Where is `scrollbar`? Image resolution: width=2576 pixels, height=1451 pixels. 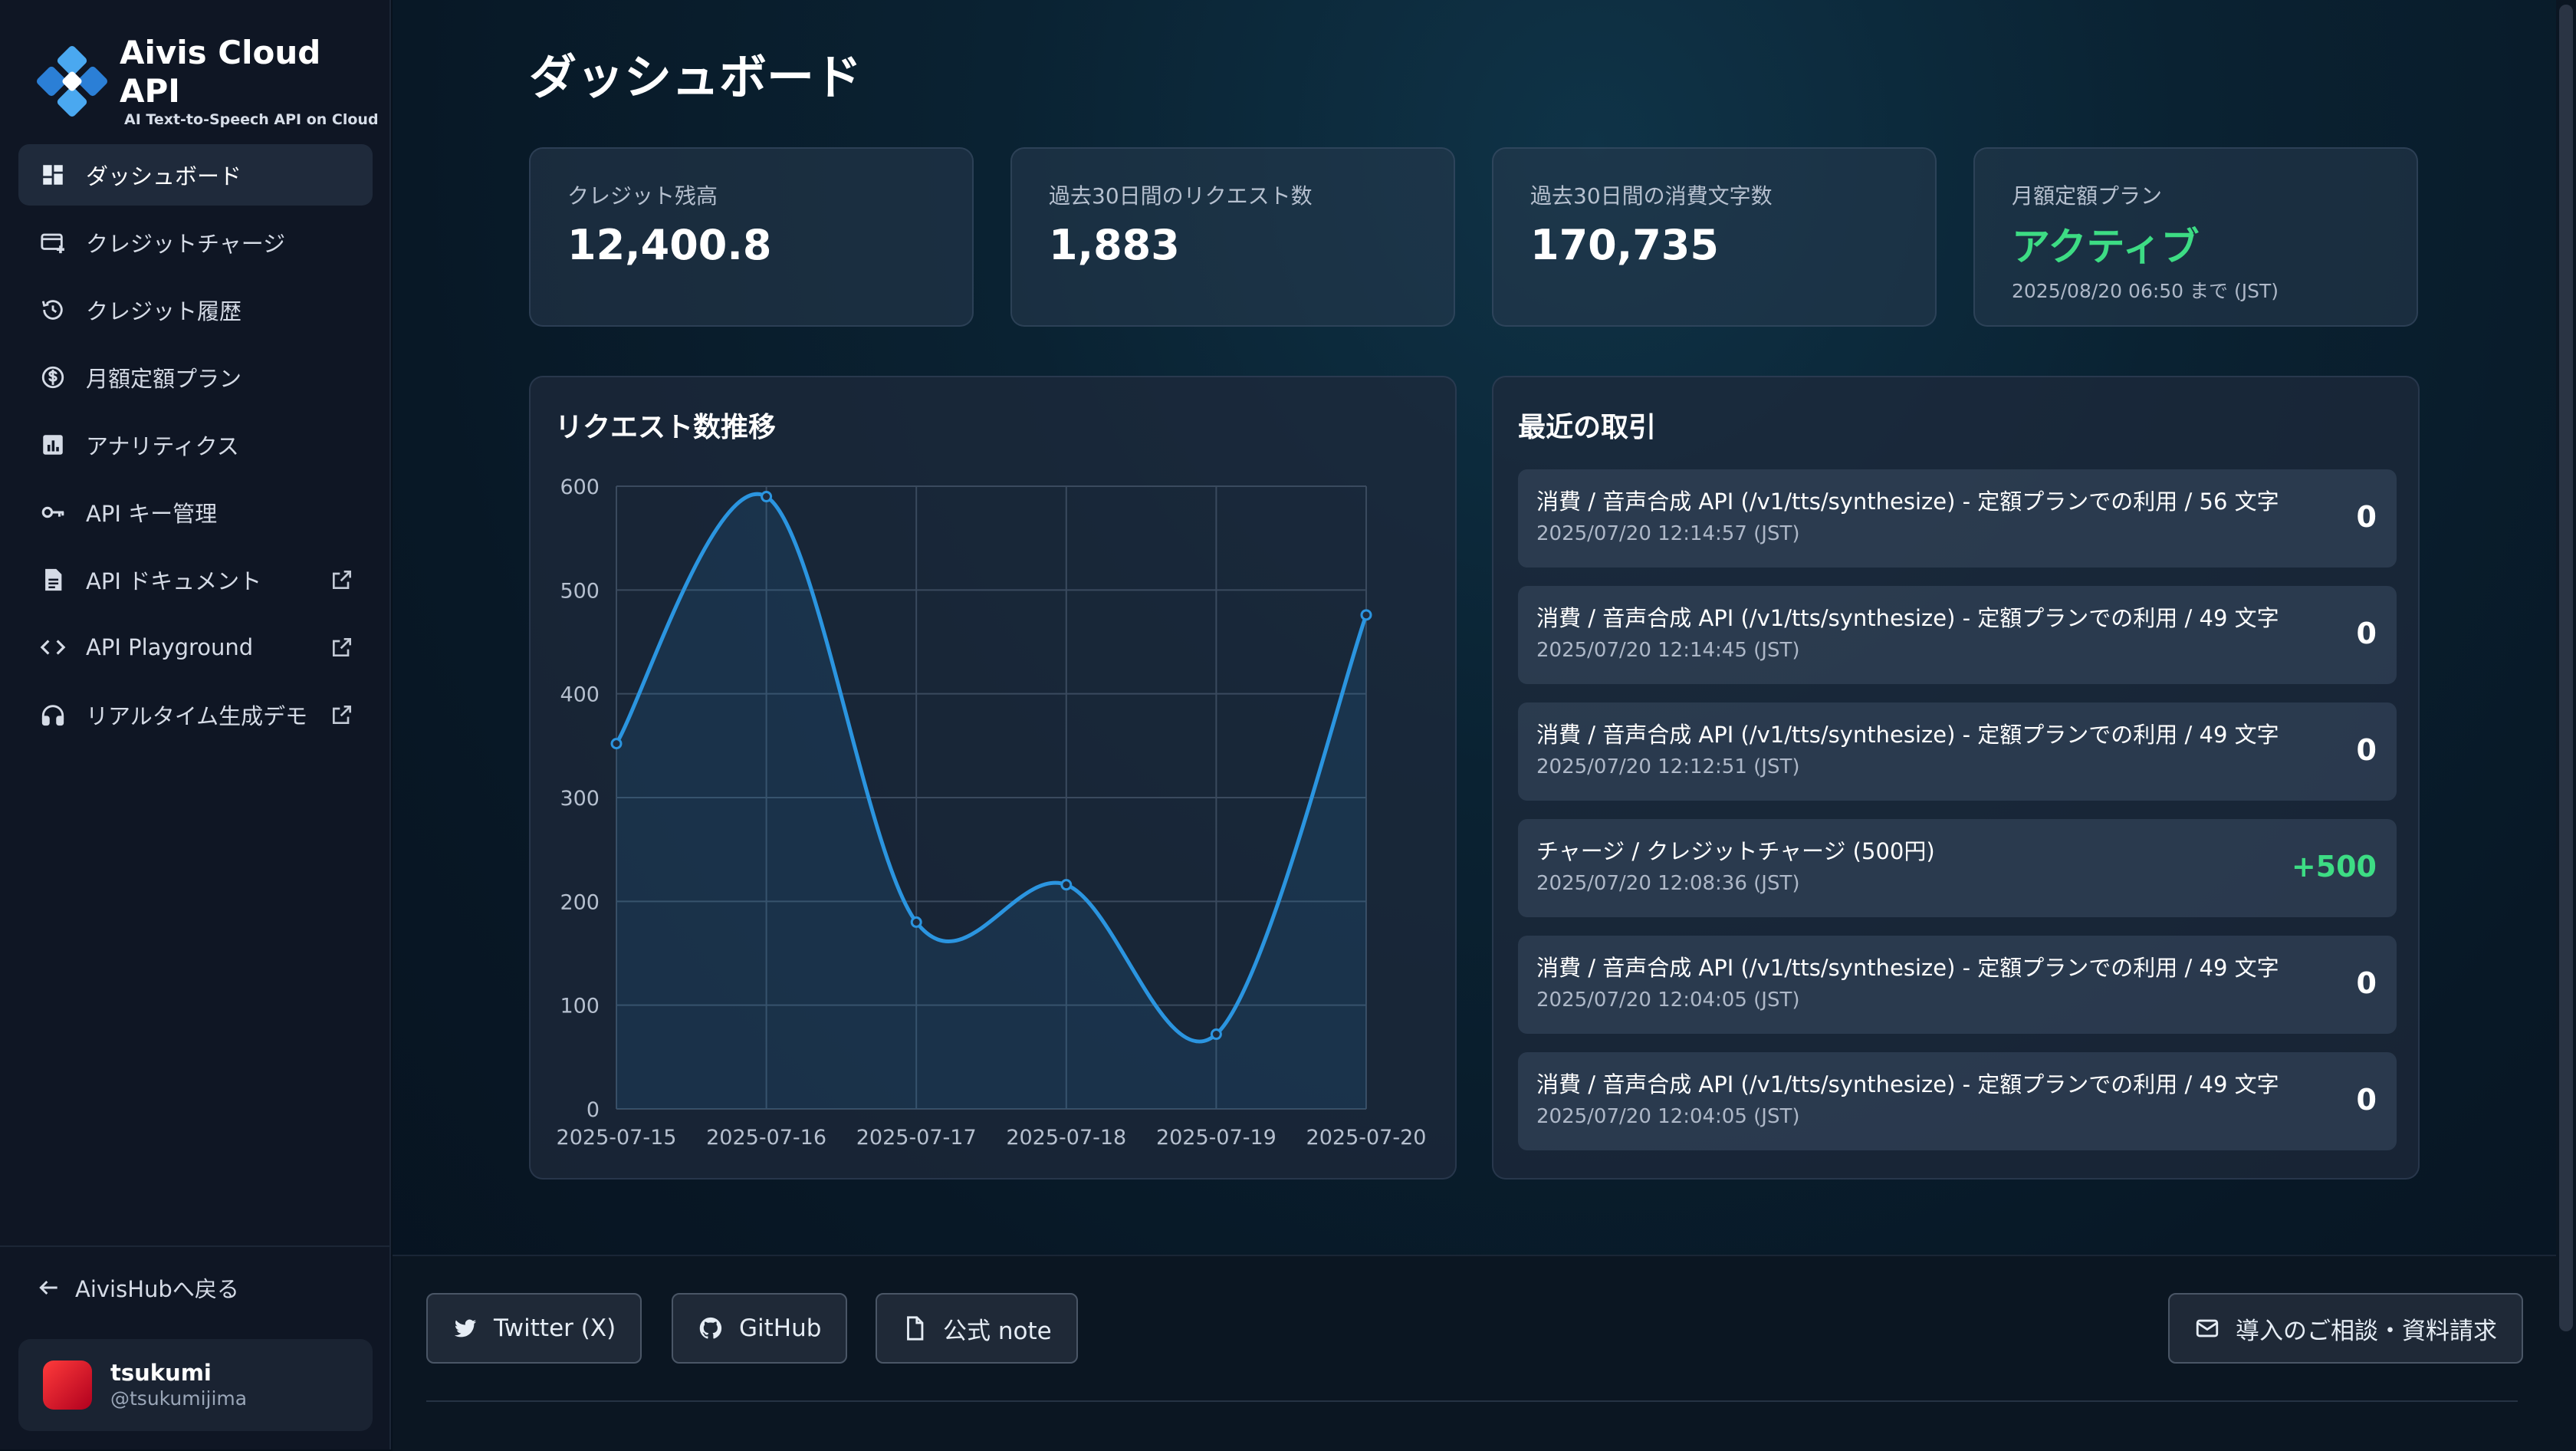
scrollbar is located at coordinates (2566, 724).